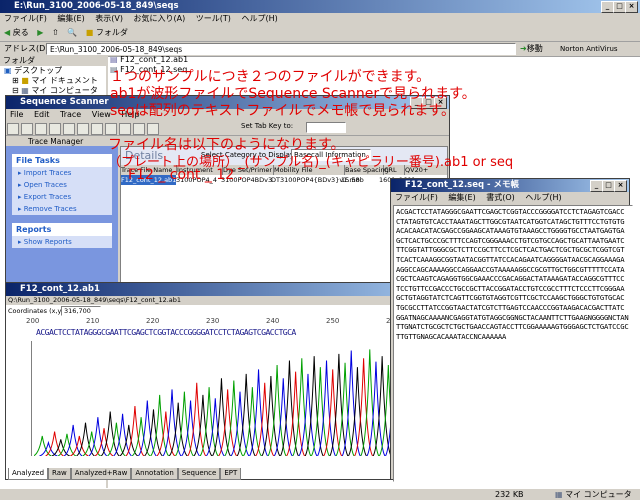  What do you see at coordinates (41, 129) in the screenshot?
I see `save-icon` at bounding box center [41, 129].